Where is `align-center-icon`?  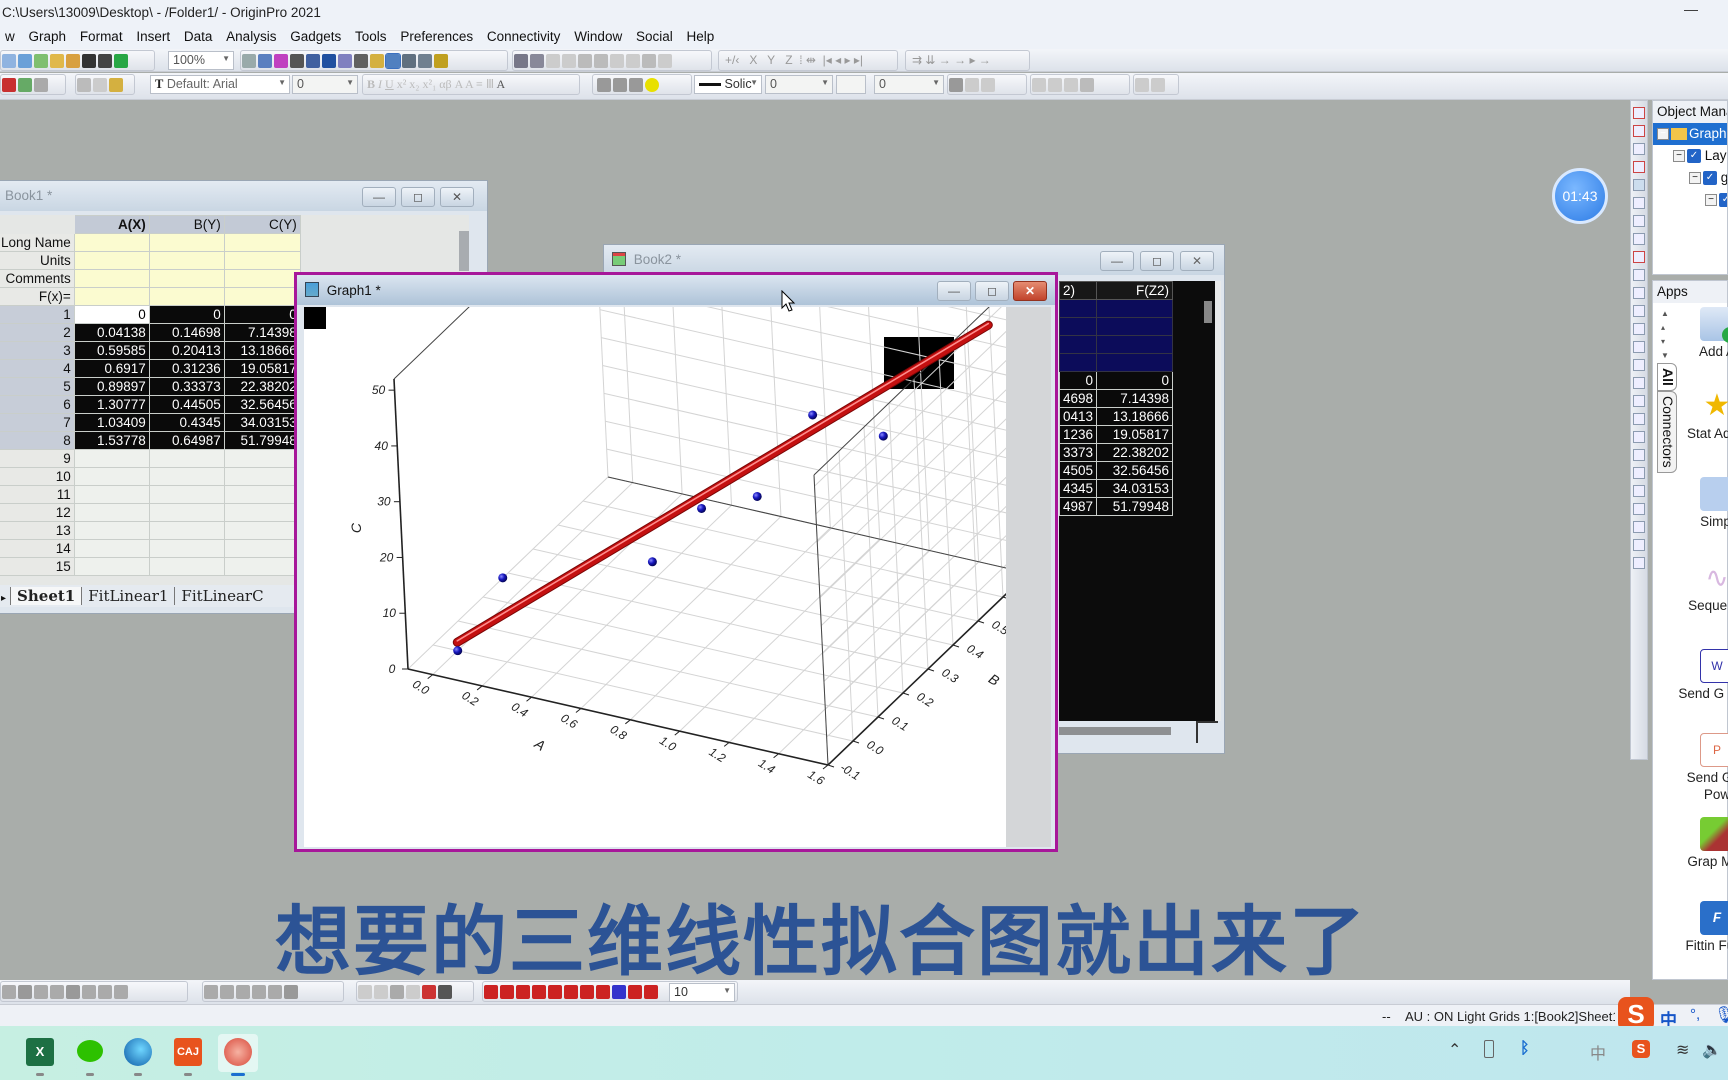
align-center-icon is located at coordinates (1639, 437).